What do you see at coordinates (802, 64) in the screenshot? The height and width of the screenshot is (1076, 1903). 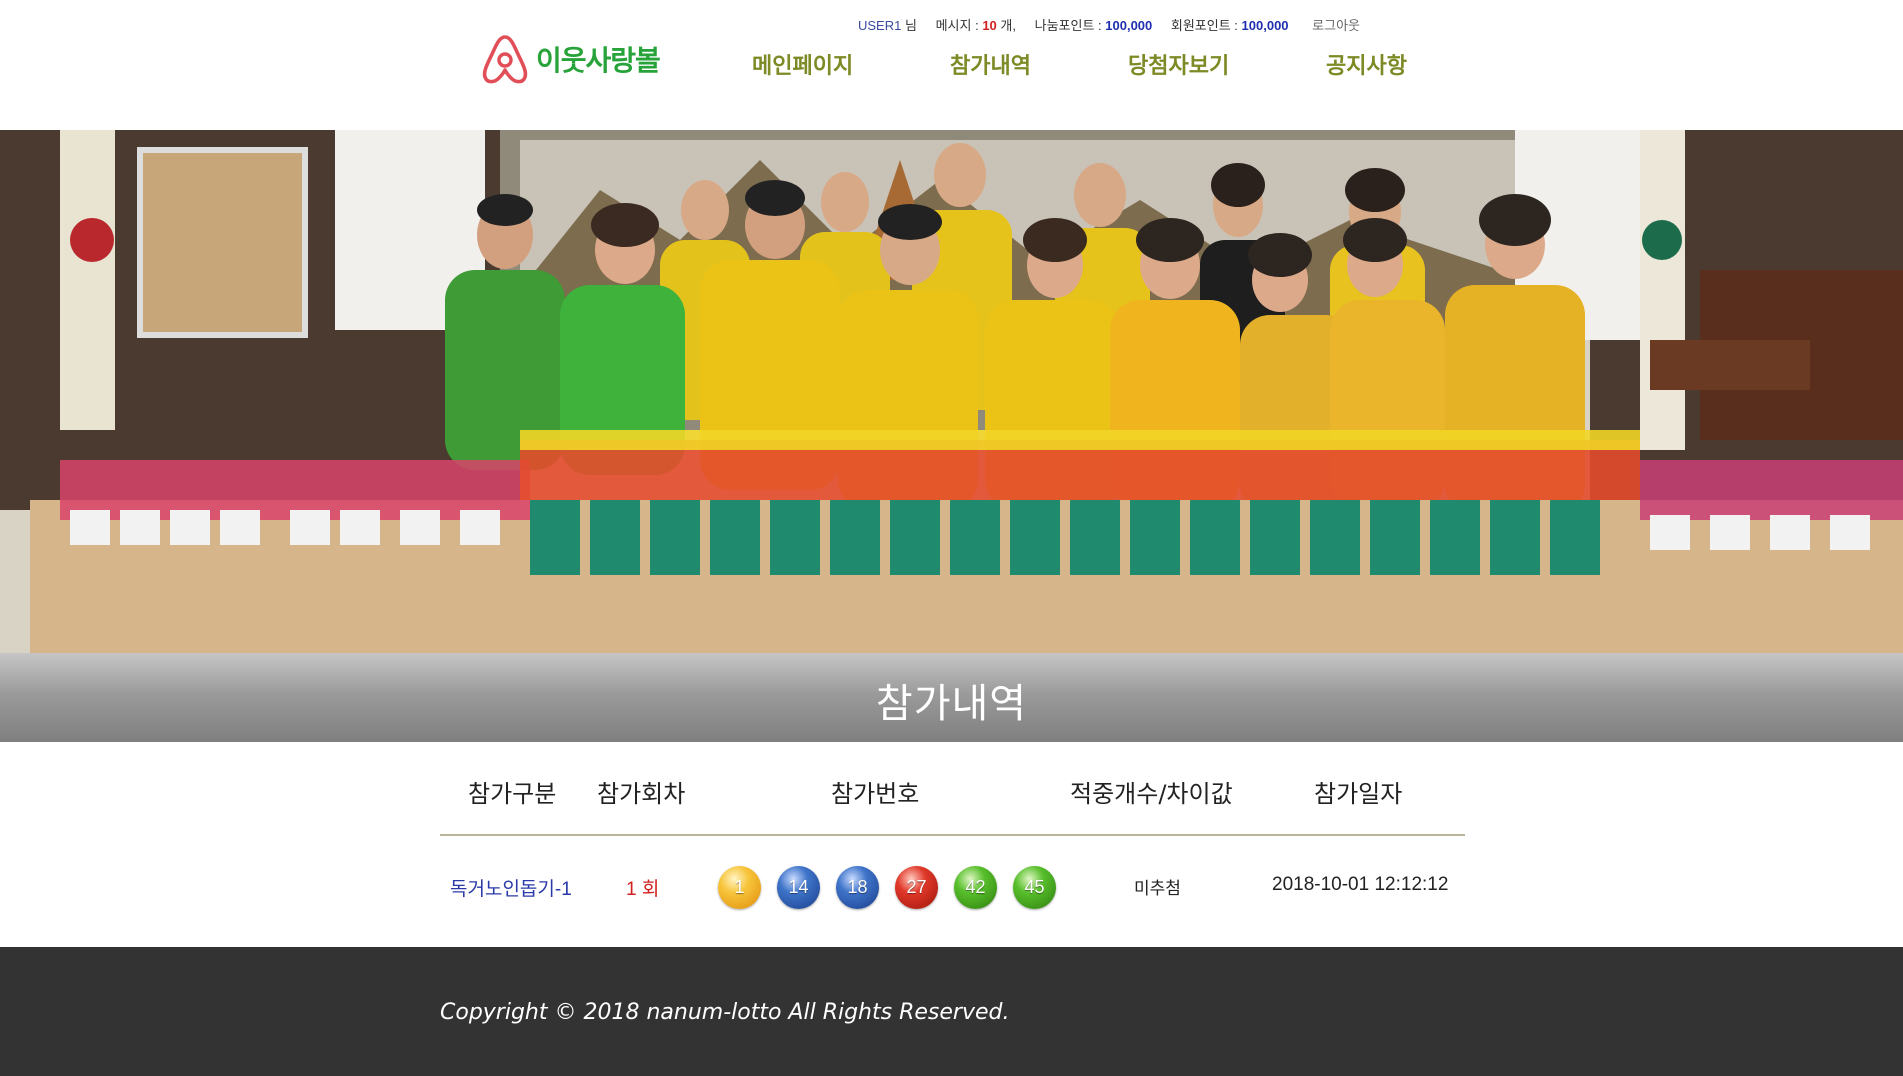 I see `nav-main-page: 메인페이지` at bounding box center [802, 64].